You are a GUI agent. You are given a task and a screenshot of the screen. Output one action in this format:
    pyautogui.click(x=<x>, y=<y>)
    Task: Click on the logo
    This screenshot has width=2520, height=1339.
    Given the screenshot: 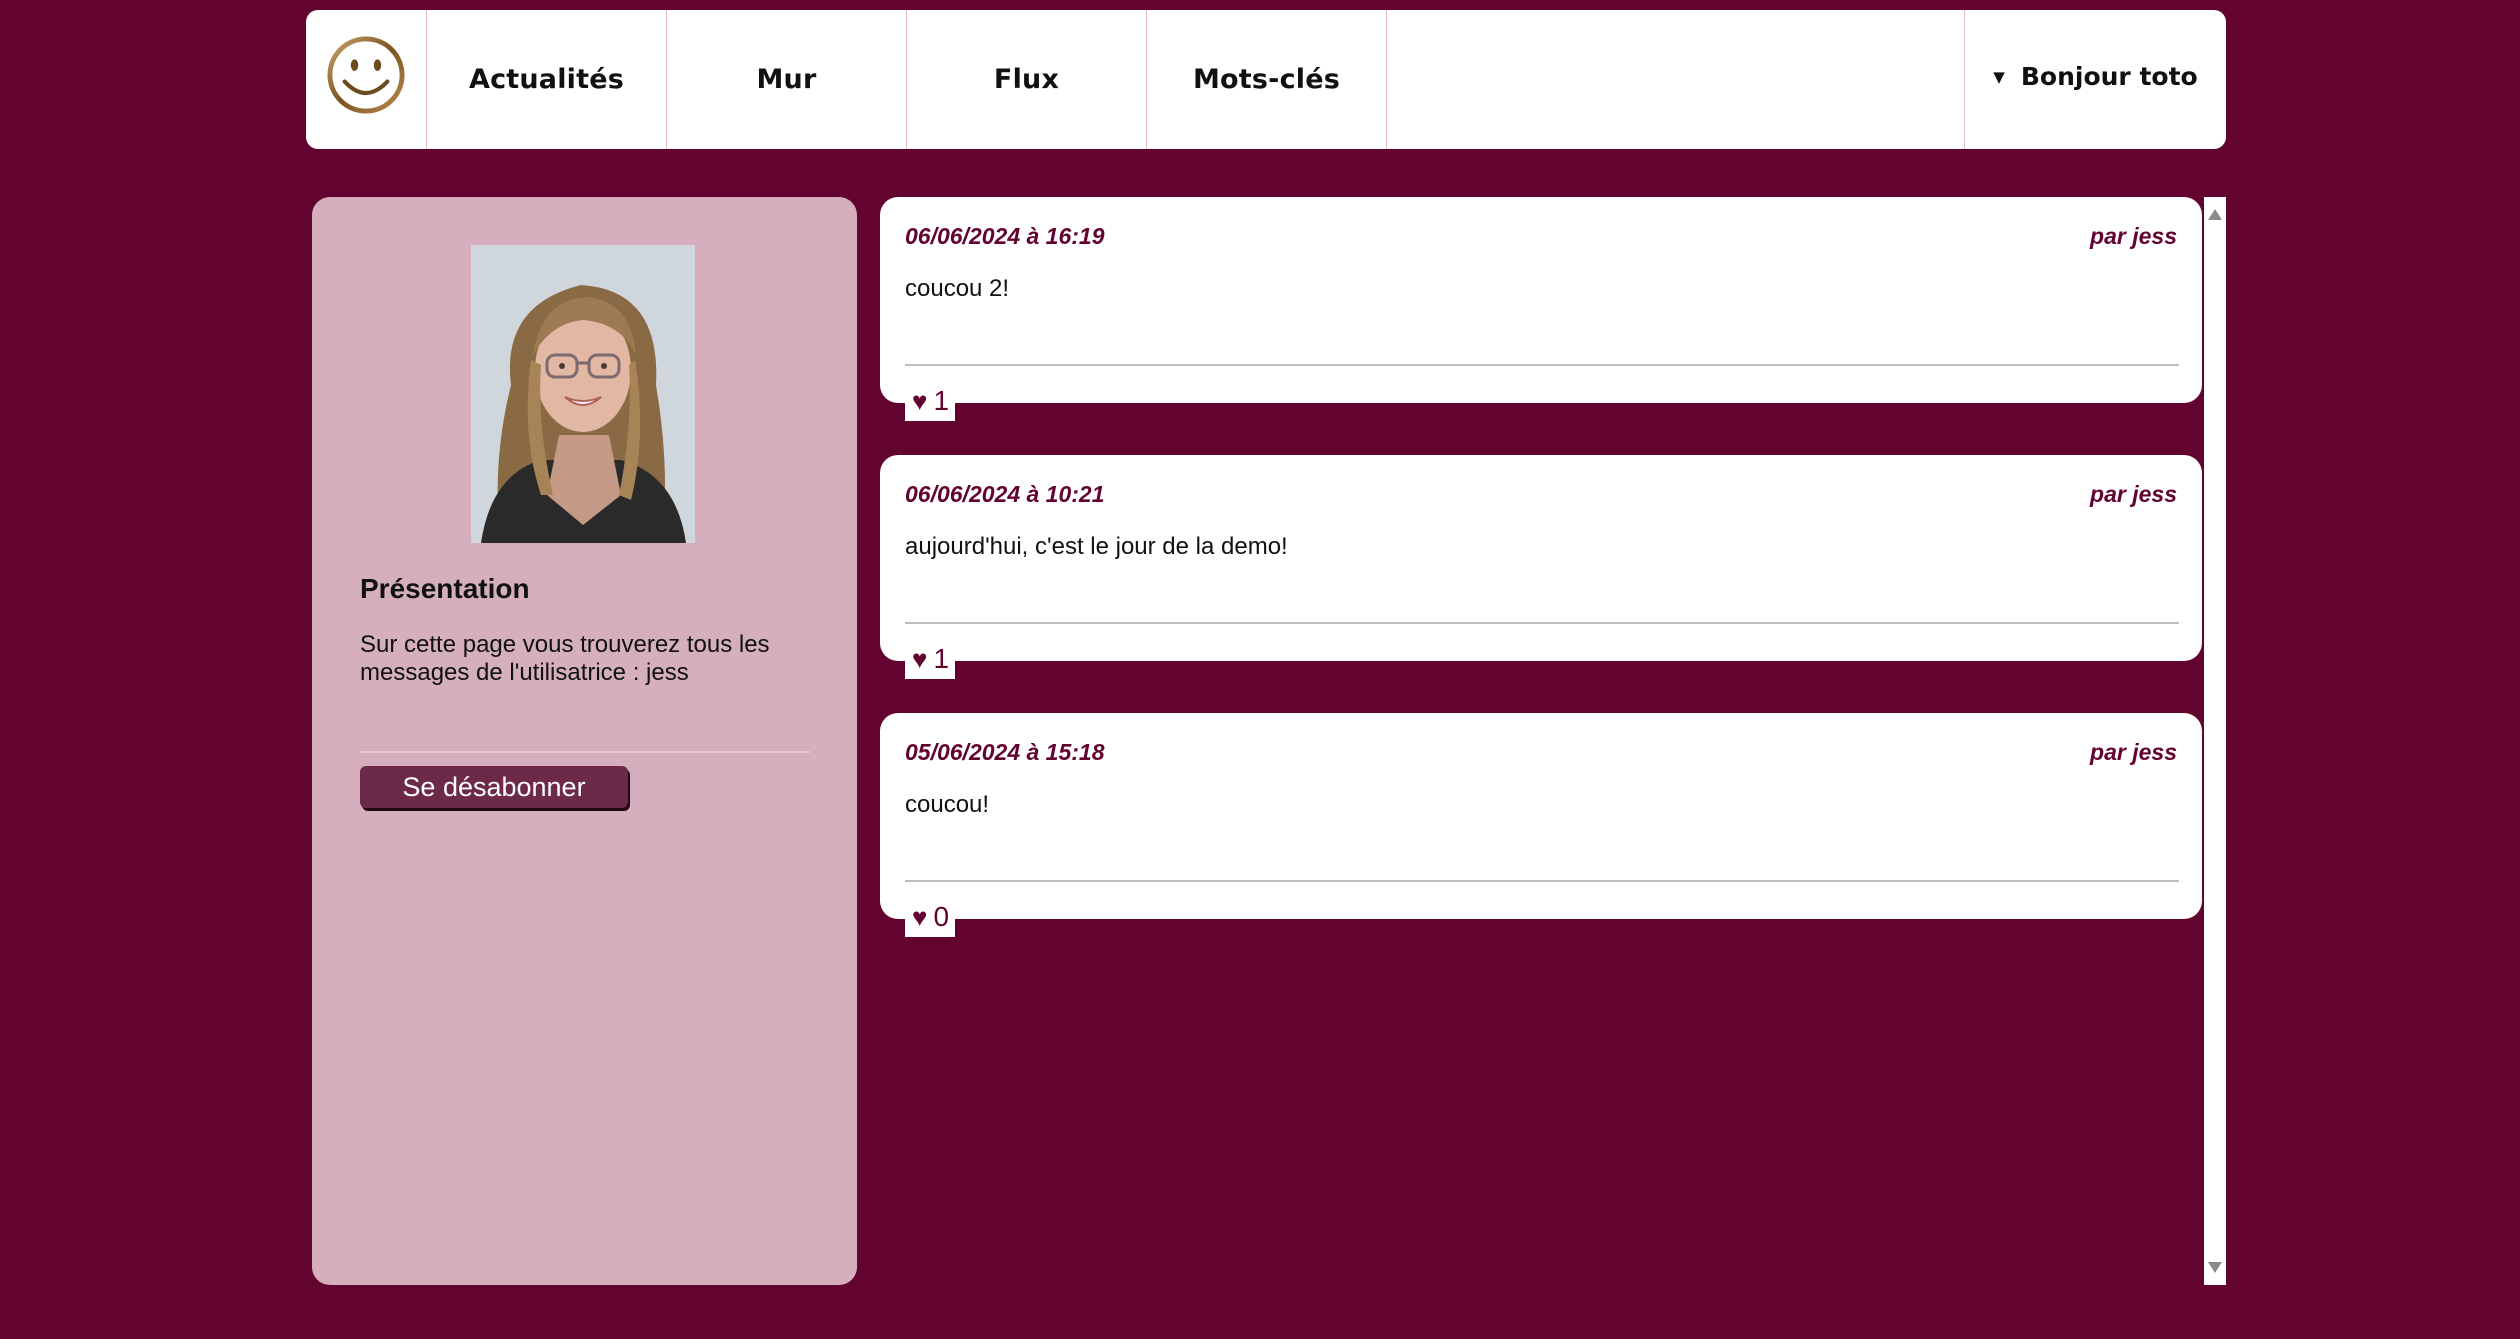 What is the action you would take?
    pyautogui.click(x=366, y=79)
    